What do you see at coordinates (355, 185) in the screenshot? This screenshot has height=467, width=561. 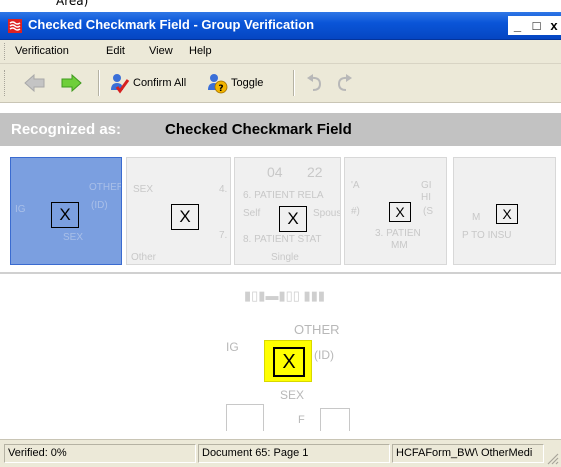 I see `thumb-label: 'A` at bounding box center [355, 185].